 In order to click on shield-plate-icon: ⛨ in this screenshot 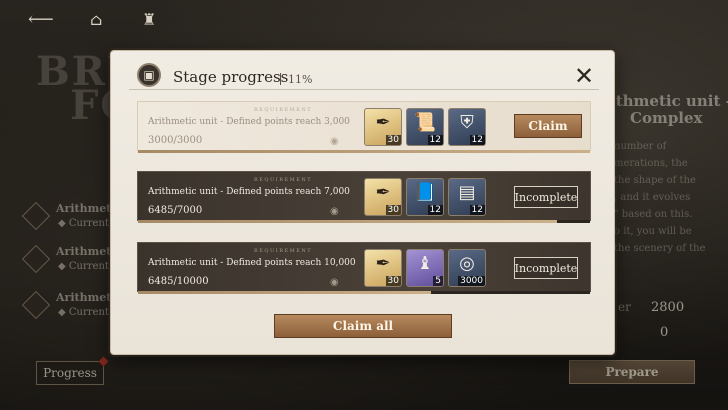, I will do `click(467, 122)`.